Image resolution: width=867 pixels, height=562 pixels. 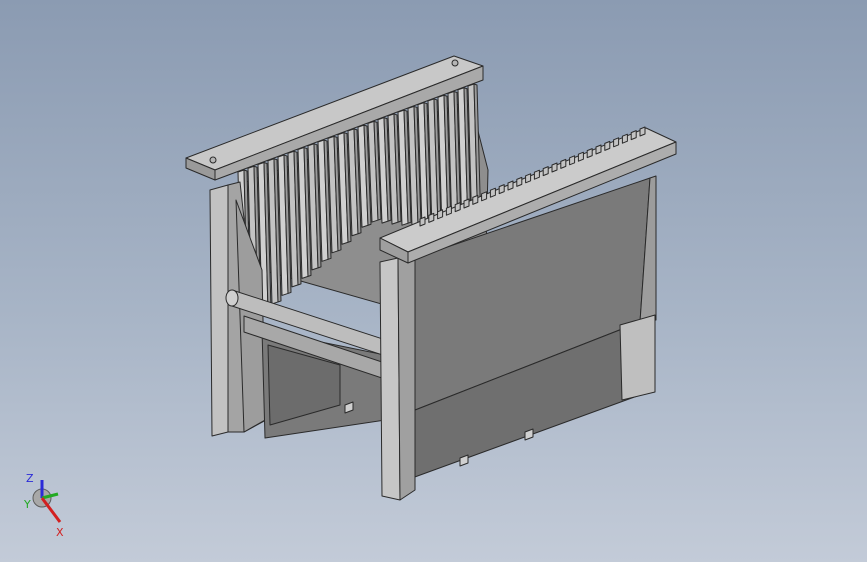 I want to click on front-post-side, so click(x=406, y=376).